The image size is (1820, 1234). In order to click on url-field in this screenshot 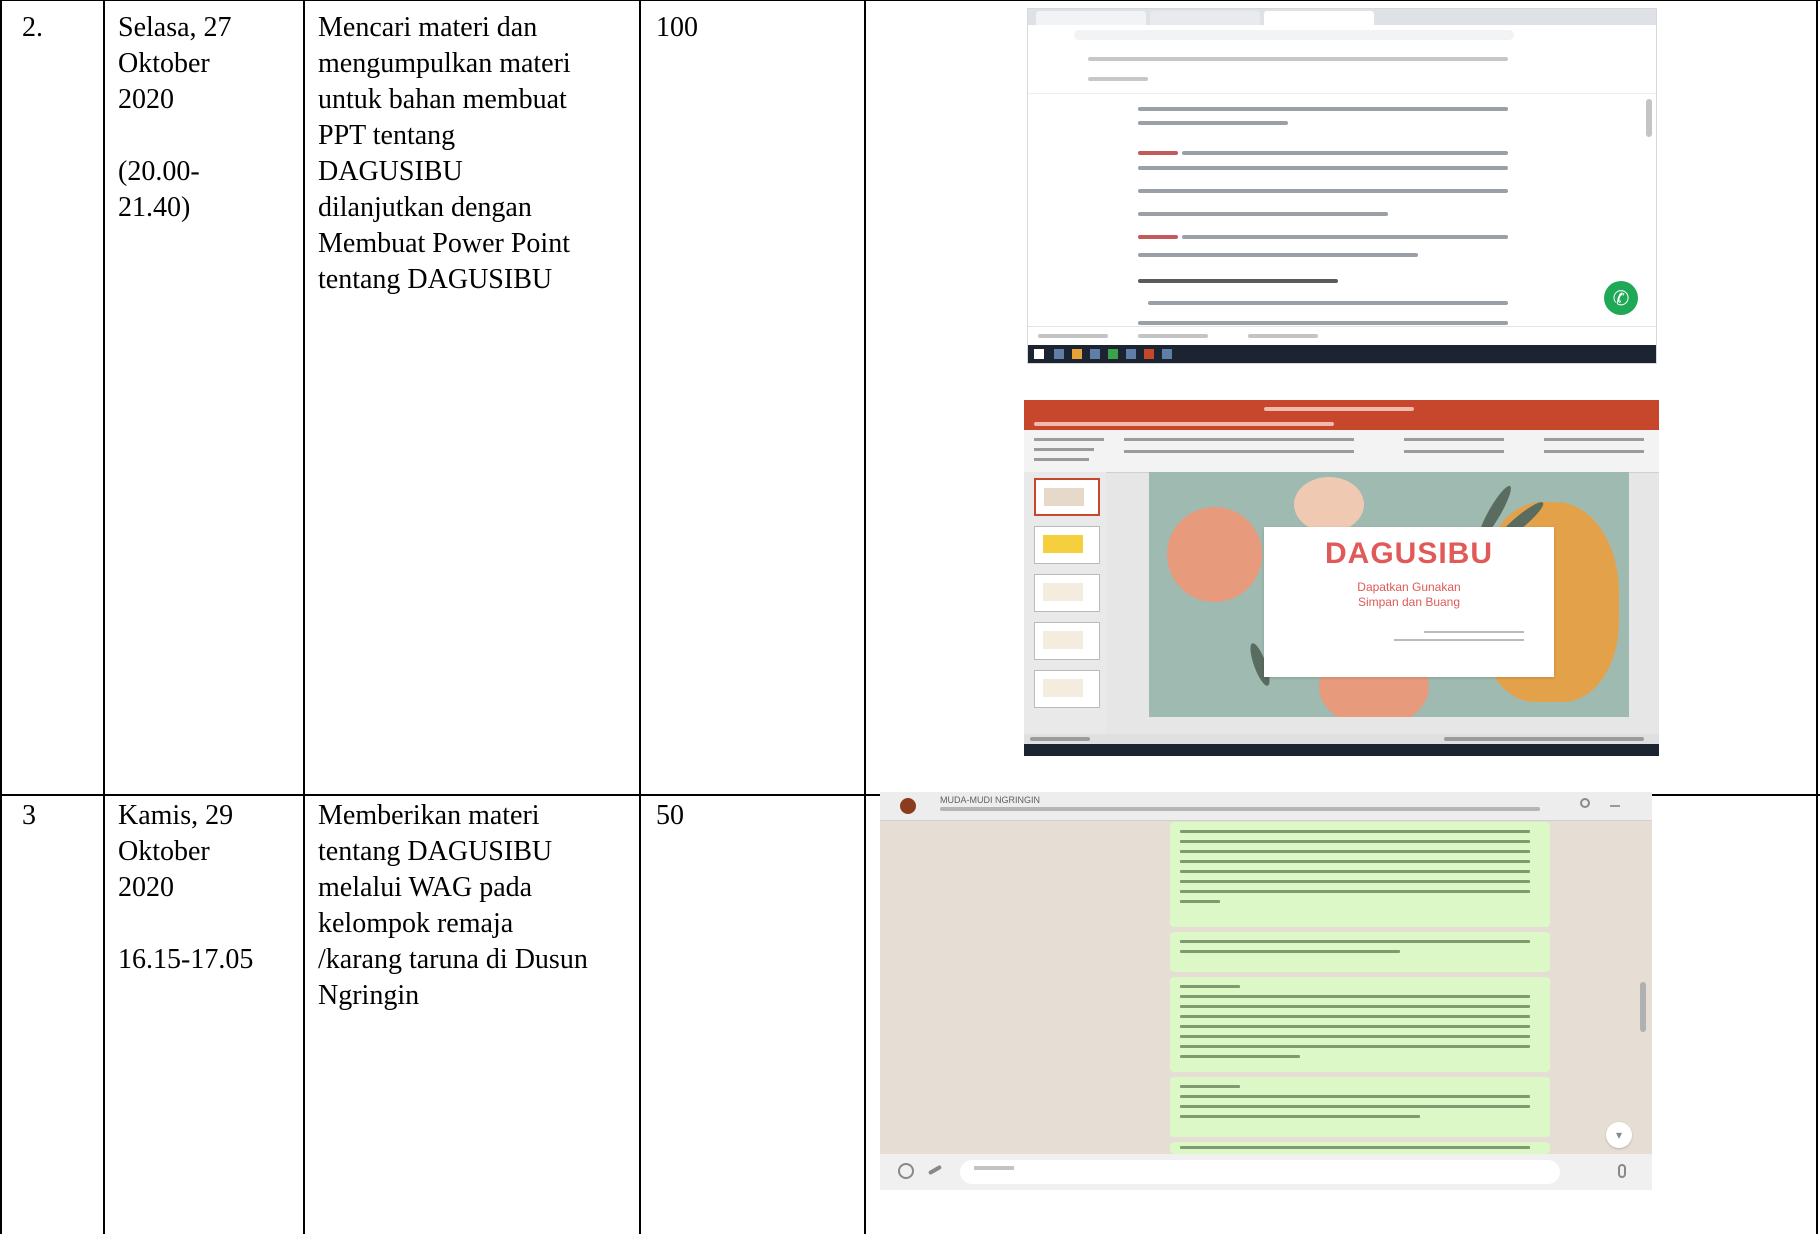, I will do `click(1294, 35)`.